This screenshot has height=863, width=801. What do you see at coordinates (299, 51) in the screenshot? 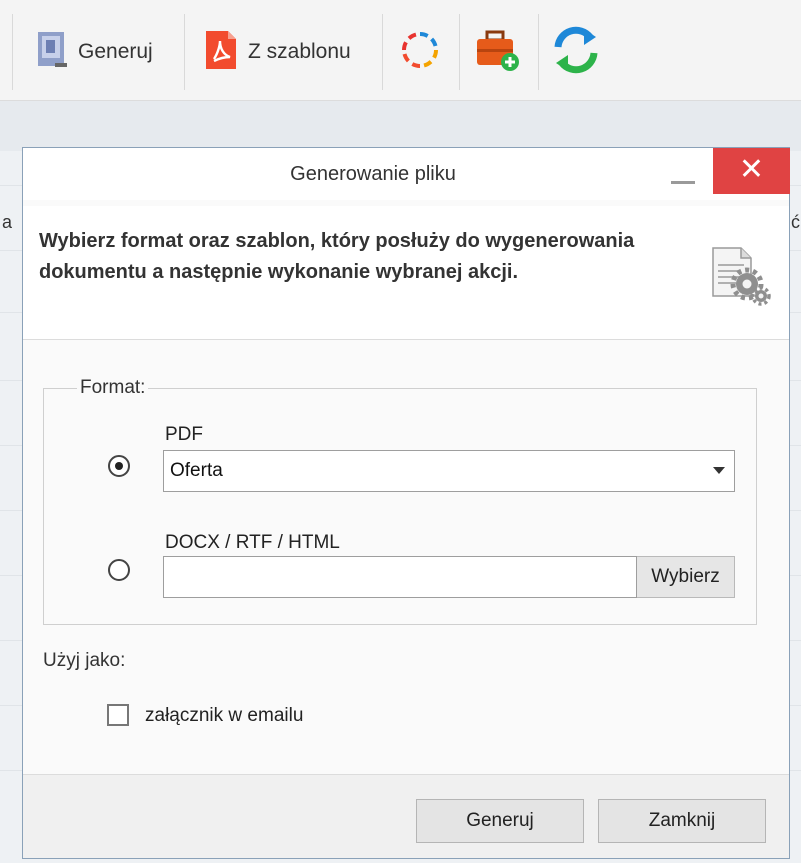
I see `from-template-toolbar-label: Z szablonu` at bounding box center [299, 51].